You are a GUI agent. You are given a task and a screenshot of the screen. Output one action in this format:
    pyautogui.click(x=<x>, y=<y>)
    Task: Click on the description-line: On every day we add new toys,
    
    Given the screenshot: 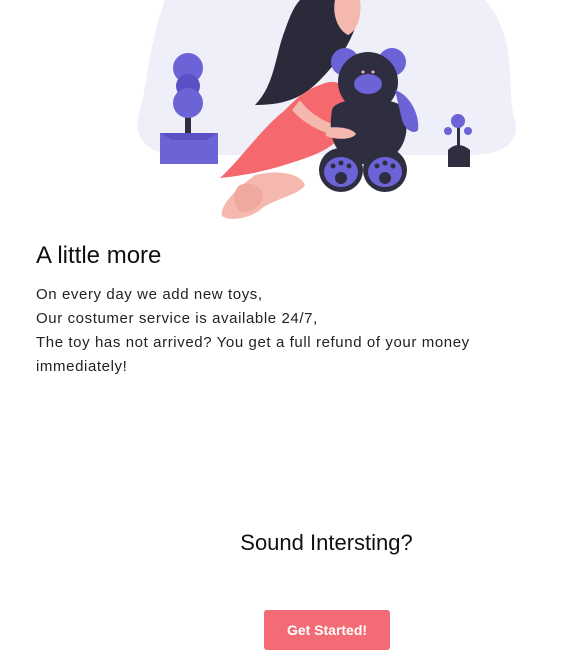 What is the action you would take?
    pyautogui.click(x=149, y=294)
    